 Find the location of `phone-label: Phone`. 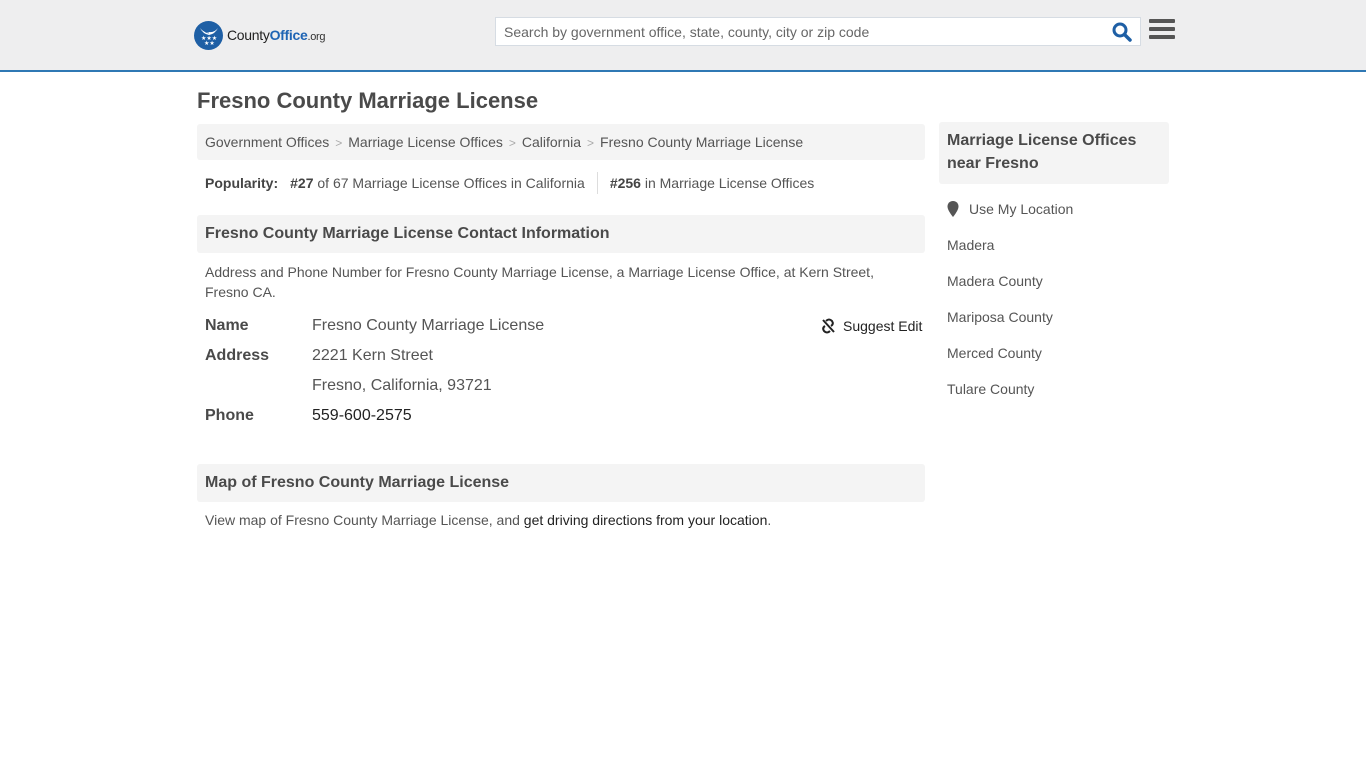

phone-label: Phone is located at coordinates (229, 415).